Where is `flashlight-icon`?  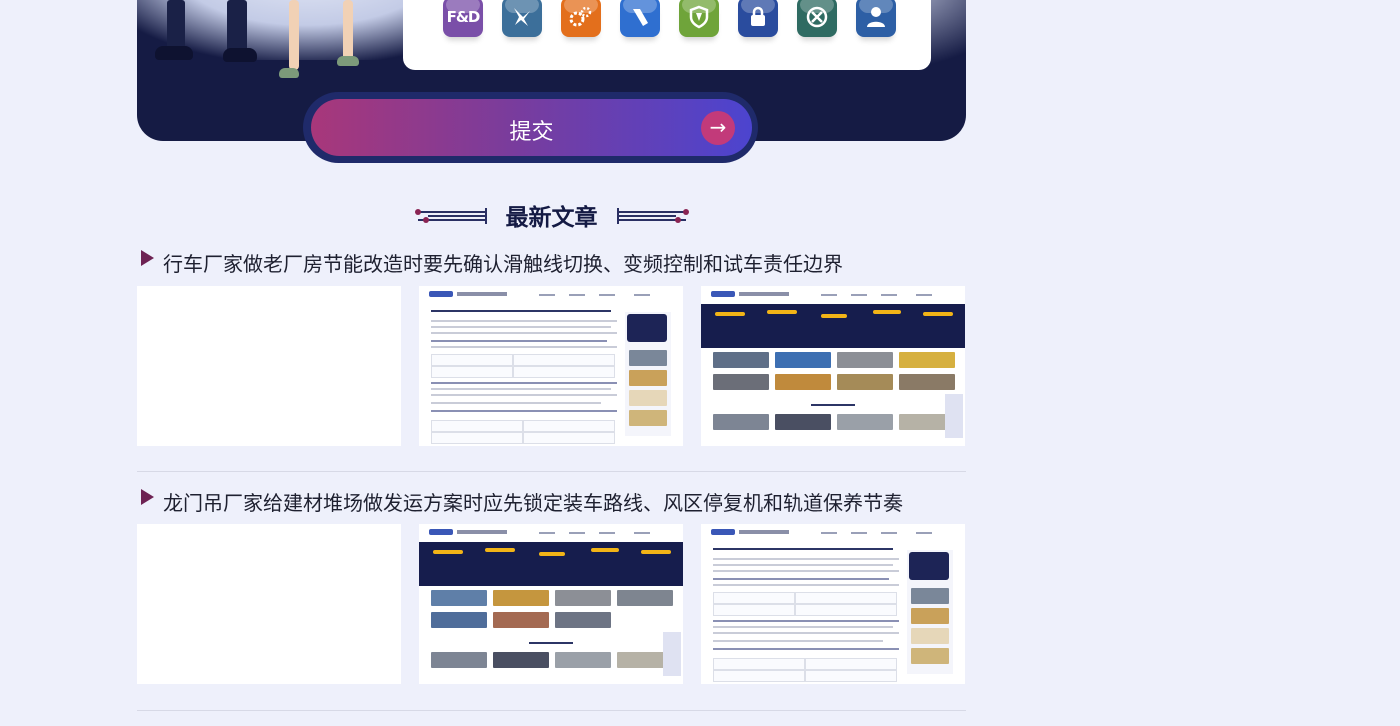
flashlight-icon is located at coordinates (640, 18).